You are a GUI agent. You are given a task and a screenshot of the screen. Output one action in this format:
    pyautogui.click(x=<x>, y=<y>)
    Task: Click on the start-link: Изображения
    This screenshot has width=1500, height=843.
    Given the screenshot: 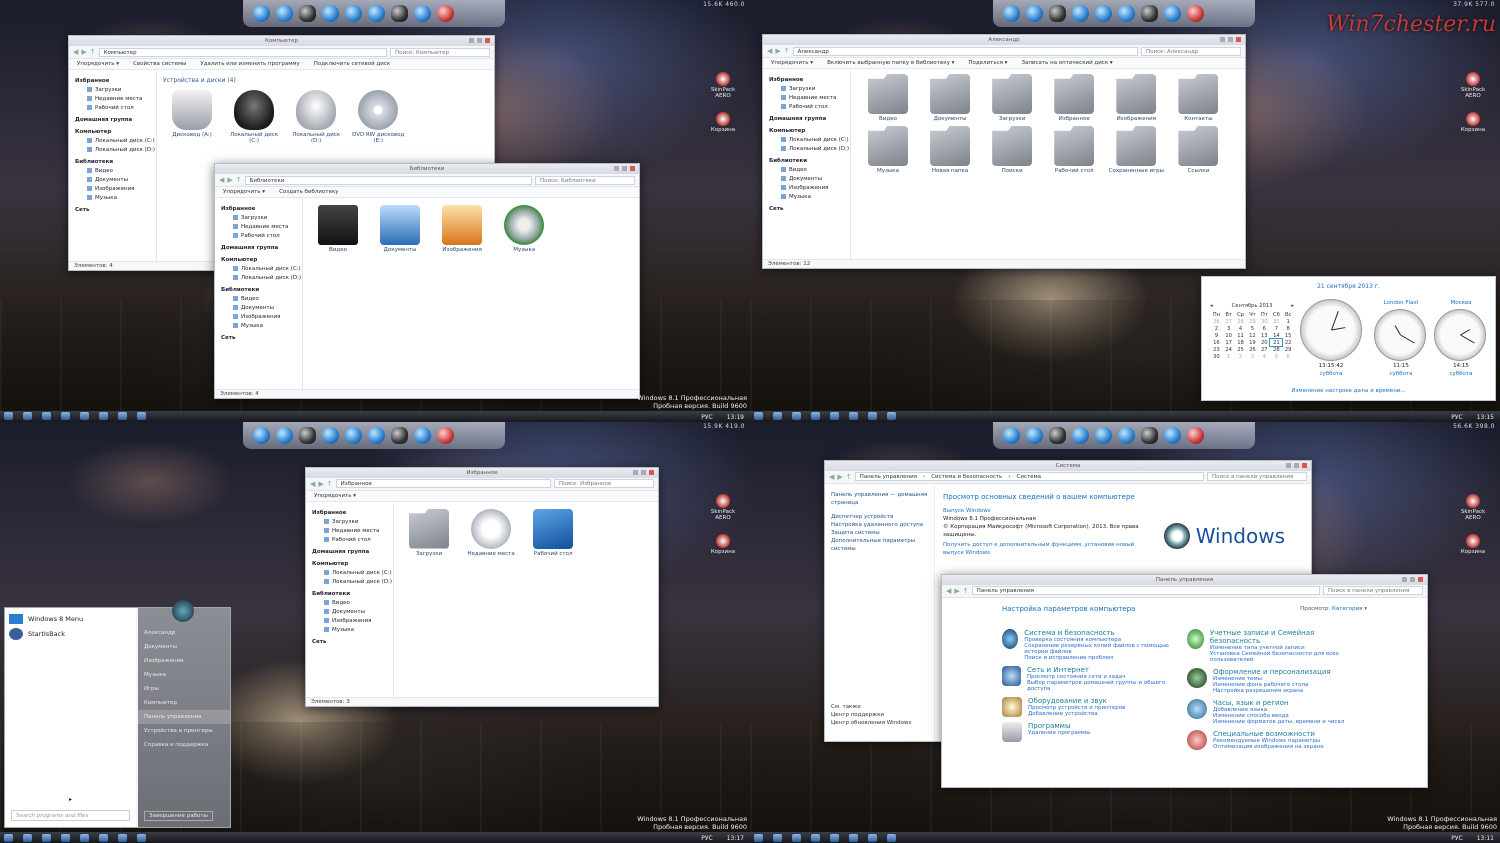 What is the action you would take?
    pyautogui.click(x=184, y=661)
    